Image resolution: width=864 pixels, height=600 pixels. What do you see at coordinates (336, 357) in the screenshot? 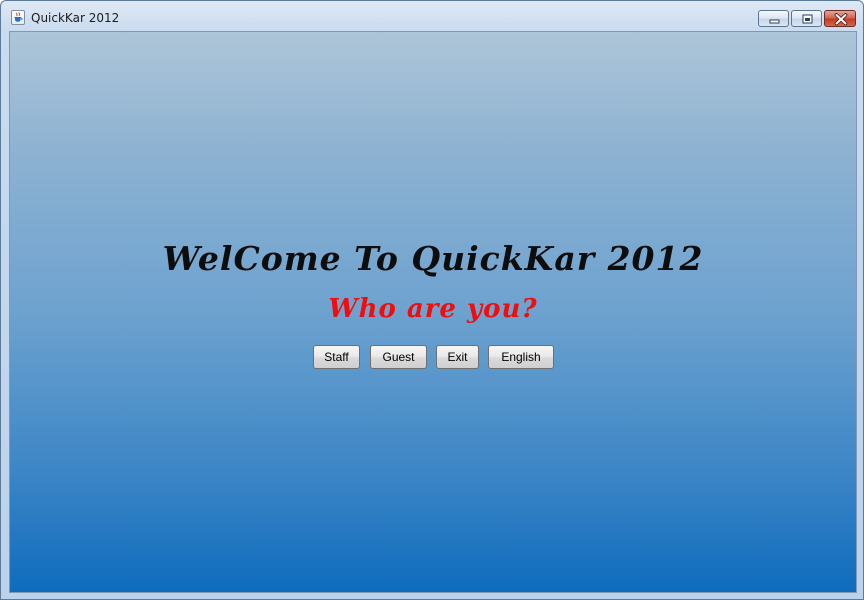
I see `staff-button: Staff` at bounding box center [336, 357].